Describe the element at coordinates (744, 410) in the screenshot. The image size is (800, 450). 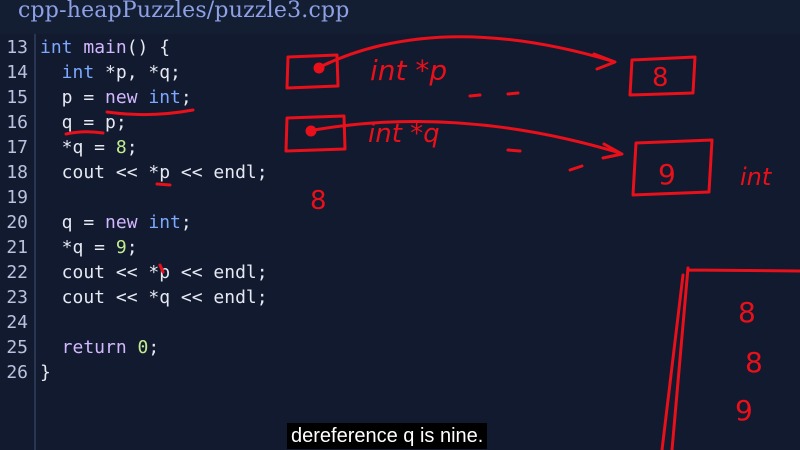
I see `console-line-3: 9` at that location.